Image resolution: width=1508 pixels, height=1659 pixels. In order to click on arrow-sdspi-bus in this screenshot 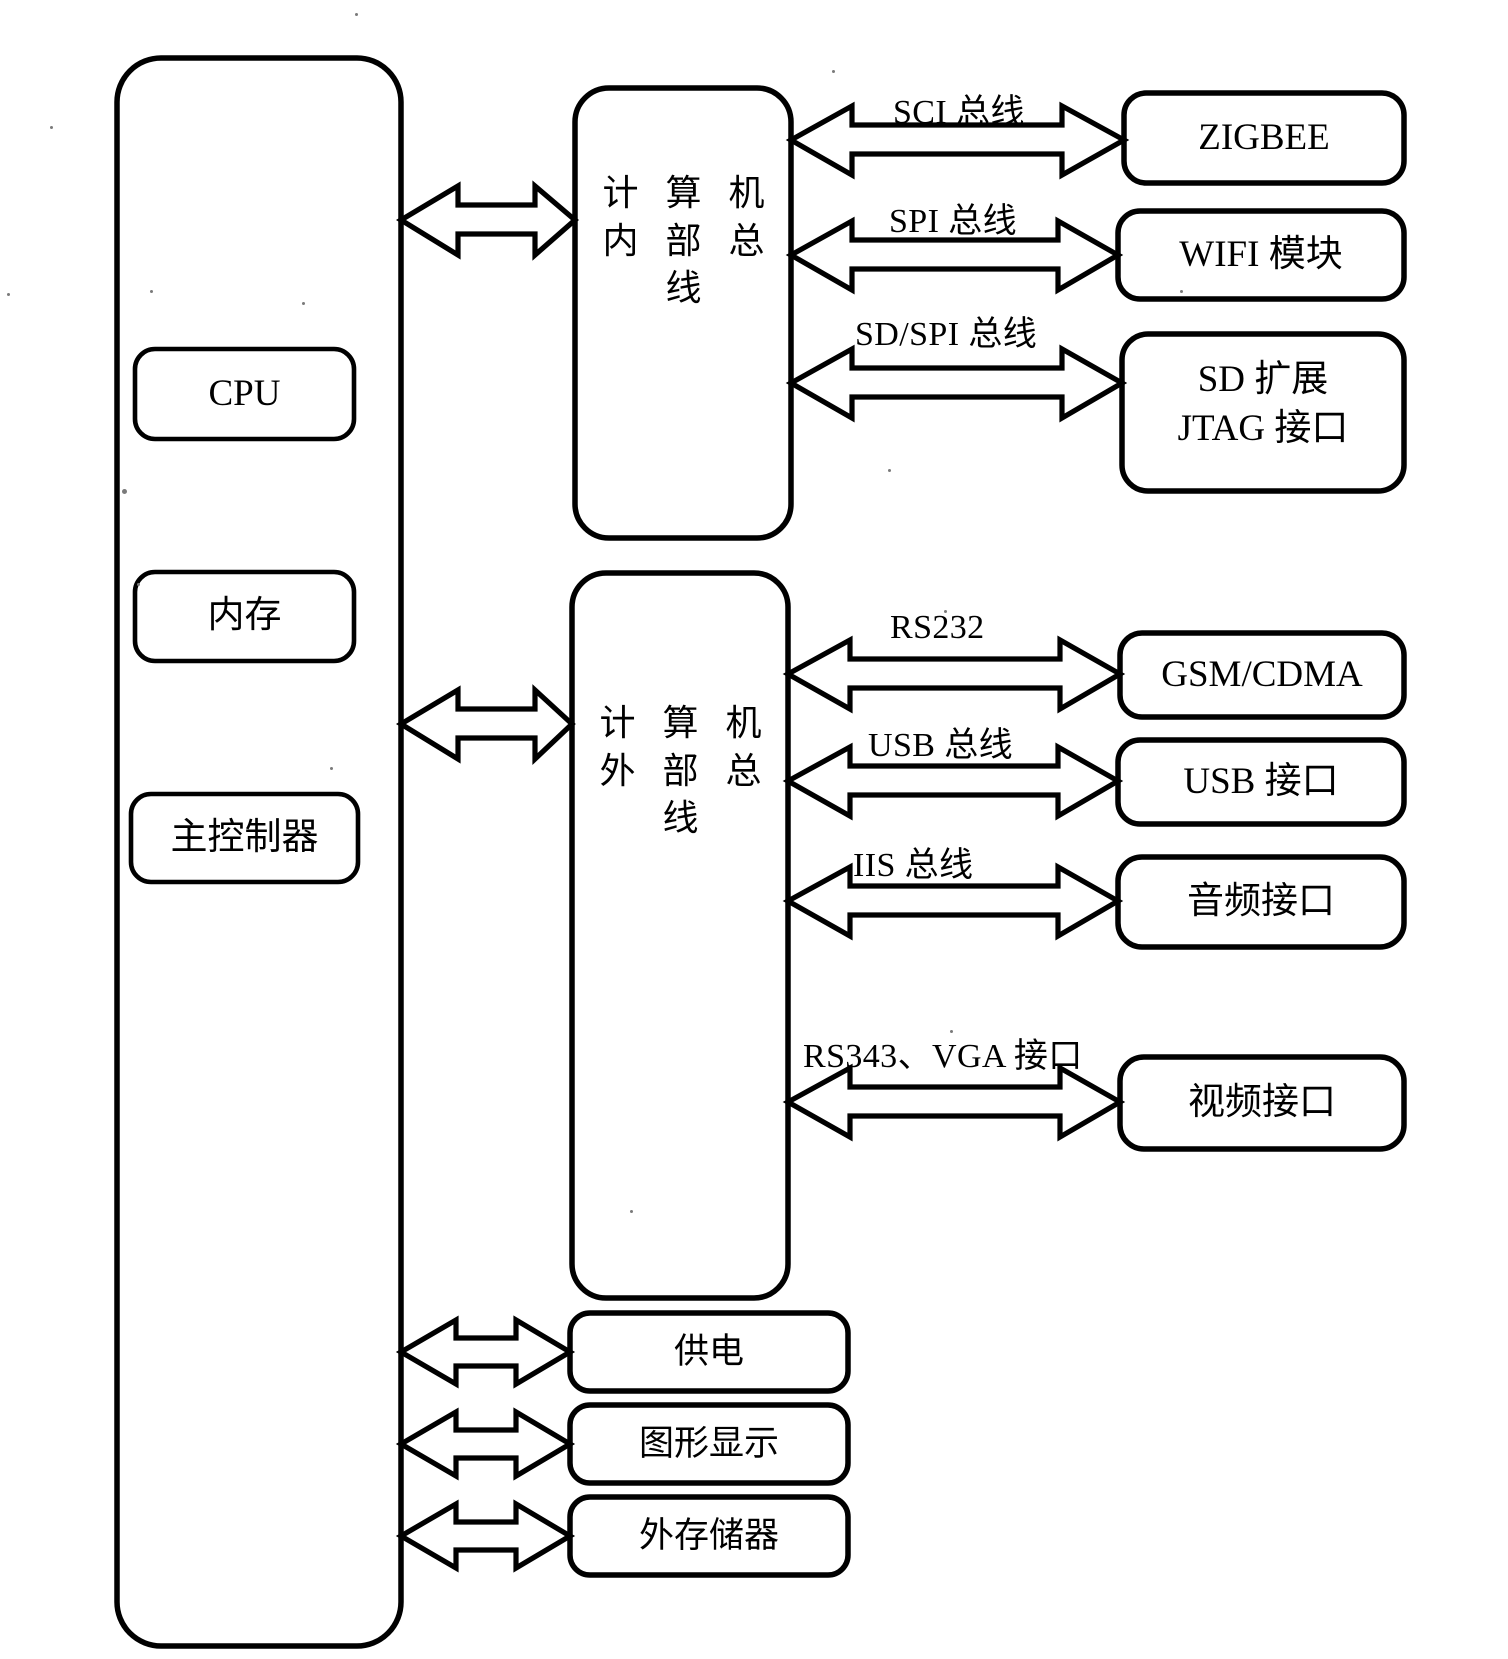, I will do `click(956, 383)`.